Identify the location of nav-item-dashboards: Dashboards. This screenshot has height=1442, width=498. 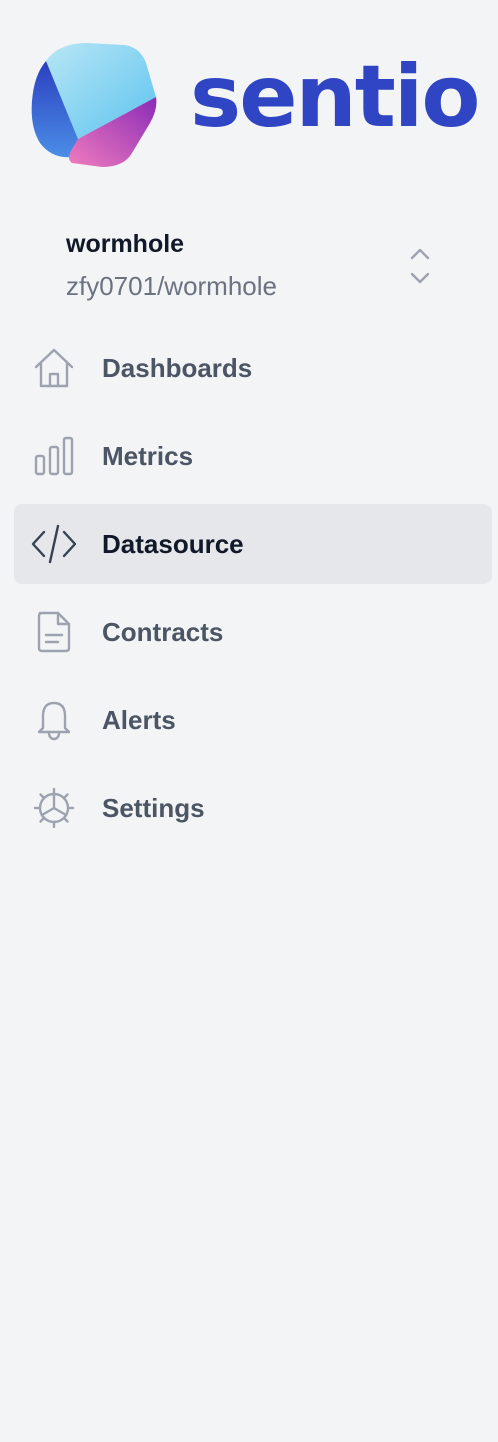
(253, 368).